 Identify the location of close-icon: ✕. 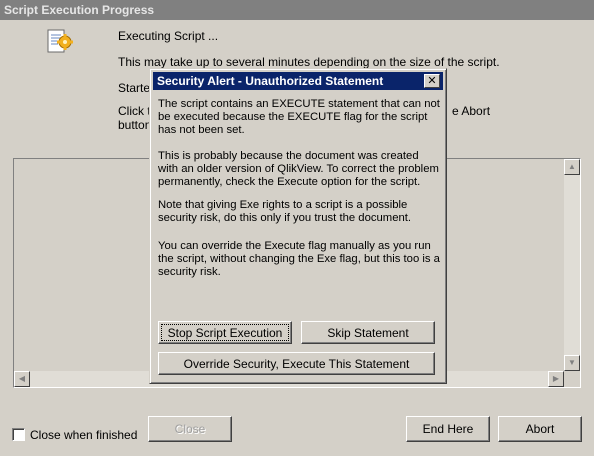
(432, 81).